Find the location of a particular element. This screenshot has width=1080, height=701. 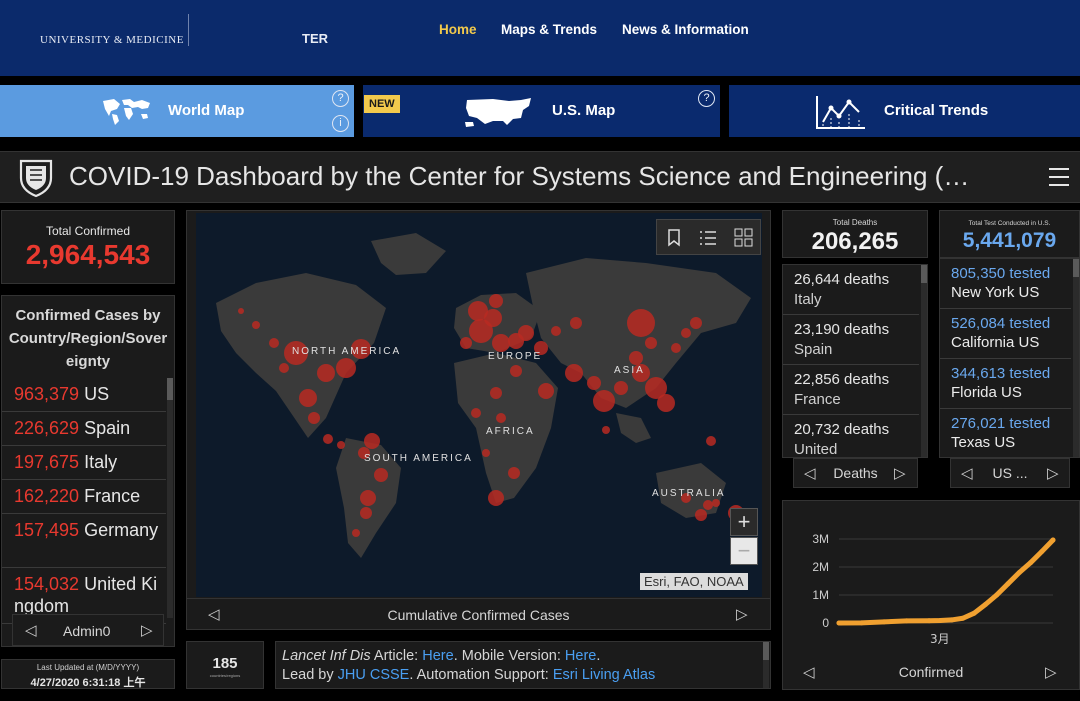

zoom-in-button: + is located at coordinates (744, 522).